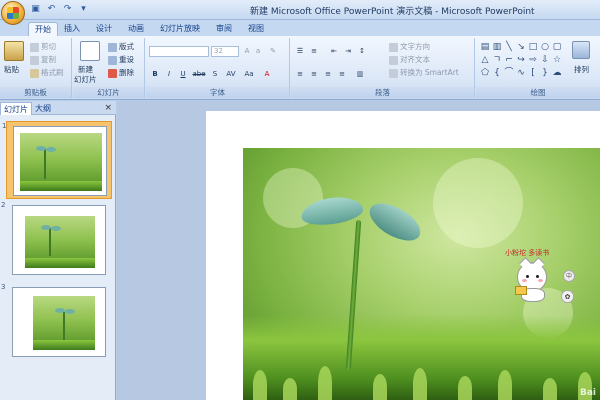 This screenshot has width=600, height=400. Describe the element at coordinates (34, 60) in the screenshot. I see `copy-icon` at that location.